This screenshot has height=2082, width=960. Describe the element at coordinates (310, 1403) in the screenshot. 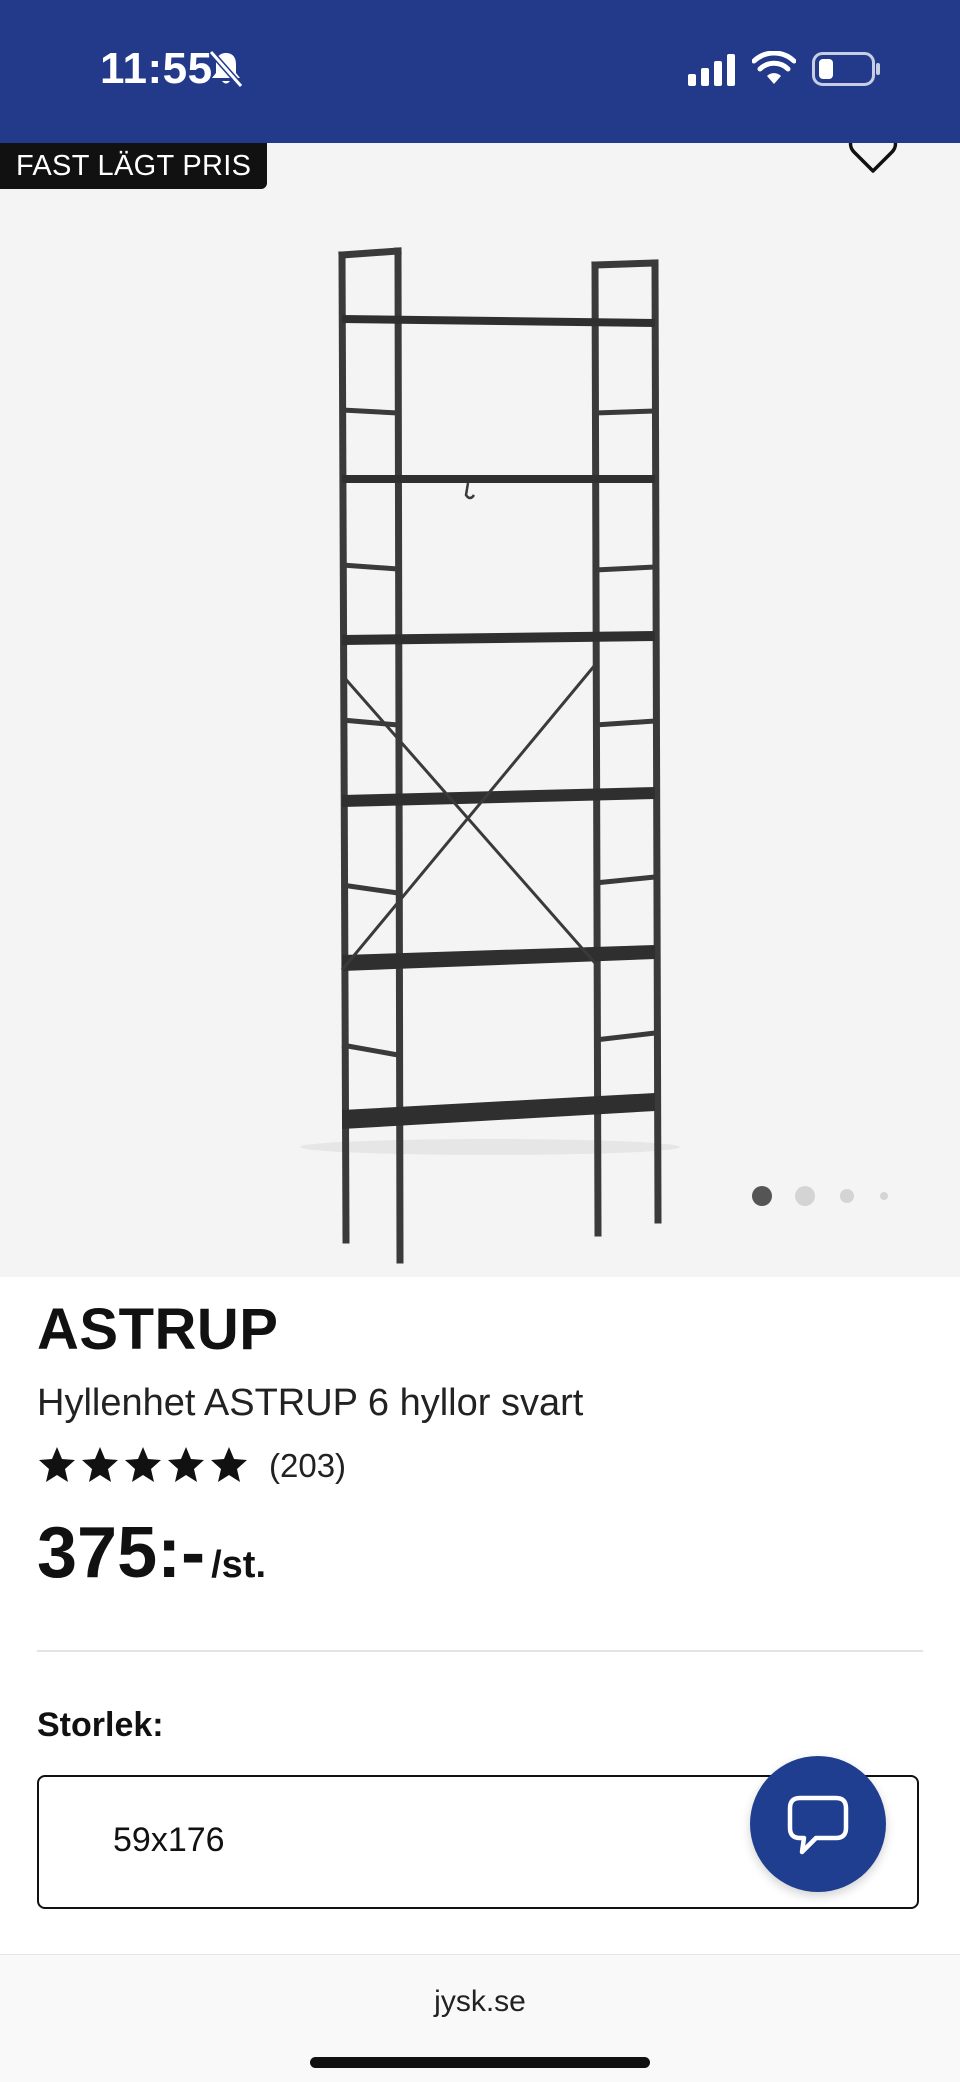

I see `product-name: Hyllenhet ASTRUP 6 hyllor svart` at that location.